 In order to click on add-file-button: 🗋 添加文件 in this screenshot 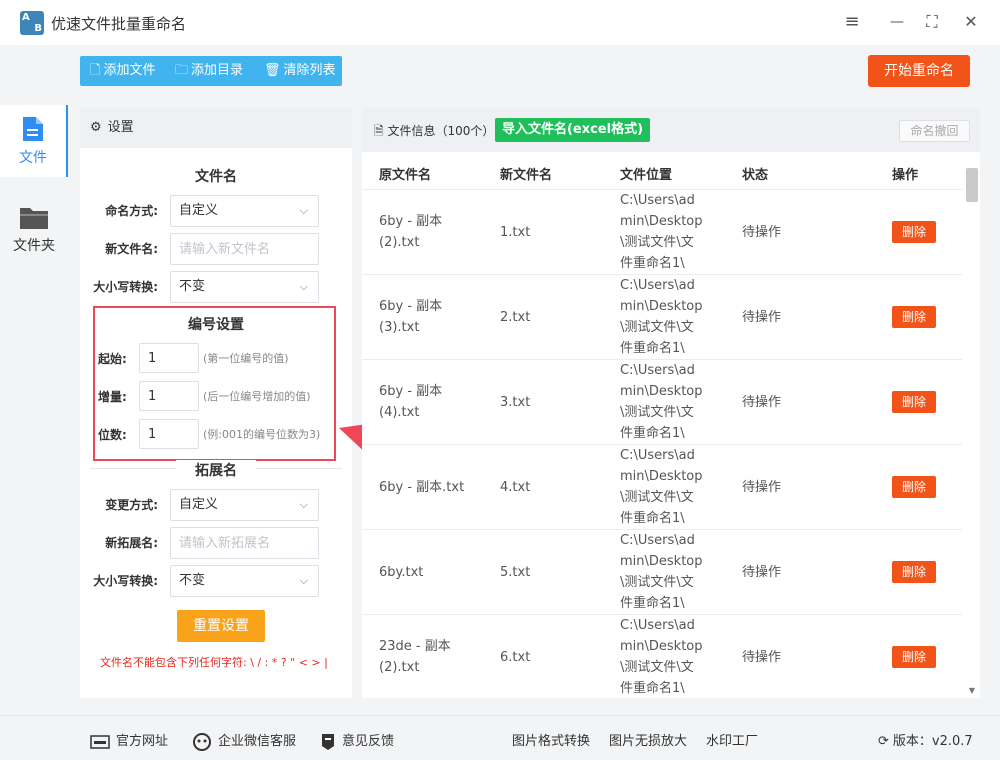, I will do `click(122, 71)`.